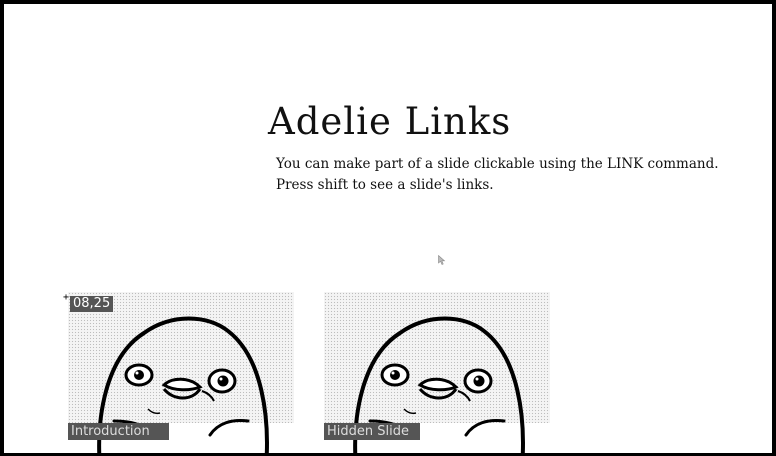 The width and height of the screenshot is (776, 456). Describe the element at coordinates (385, 185) in the screenshot. I see `body-line-2: Press shift to see a slide's links.` at that location.